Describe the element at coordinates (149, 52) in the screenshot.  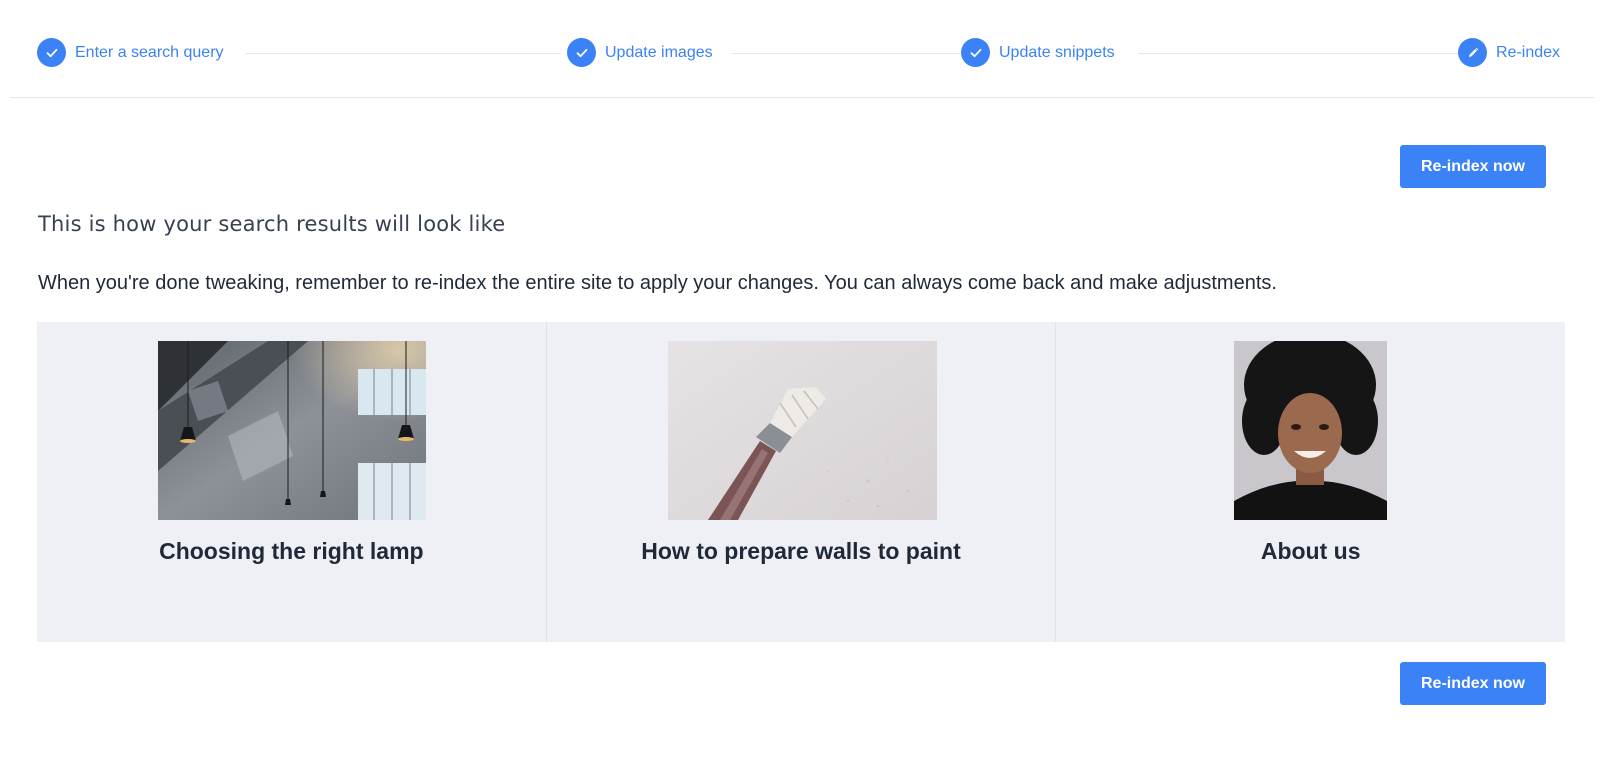
I see `step-label: Enter a search query` at that location.